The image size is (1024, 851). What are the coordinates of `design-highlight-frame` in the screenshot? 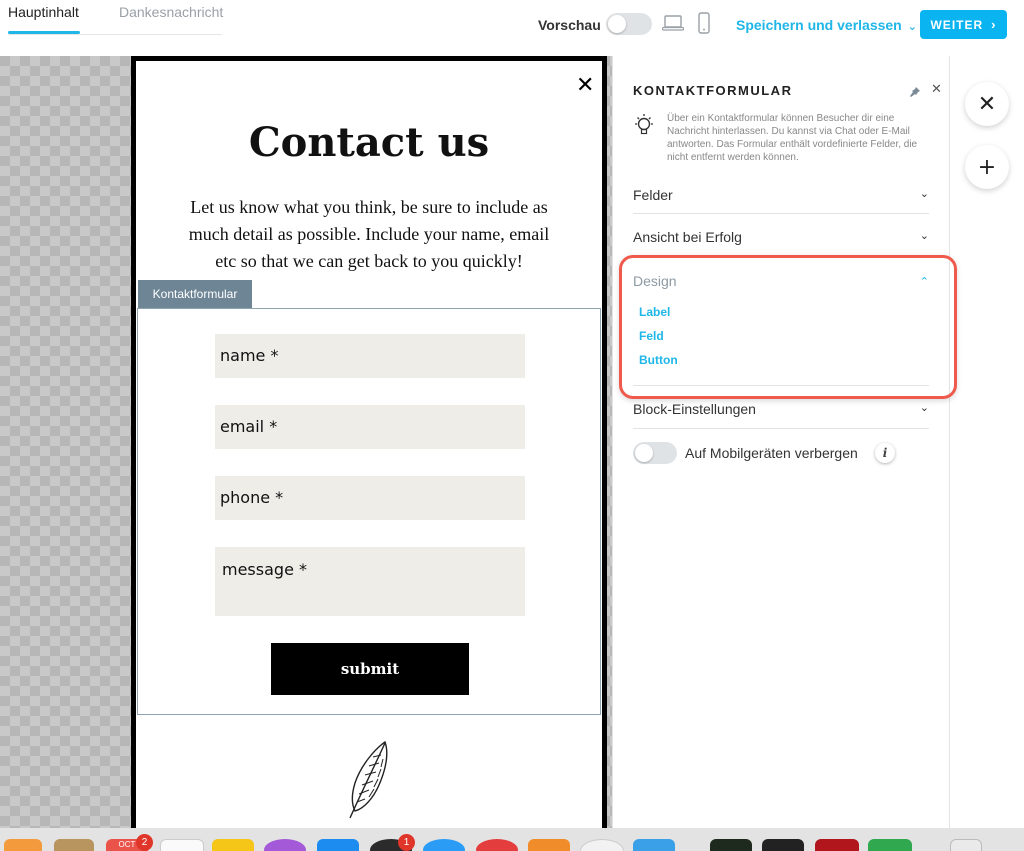 It's located at (788, 327).